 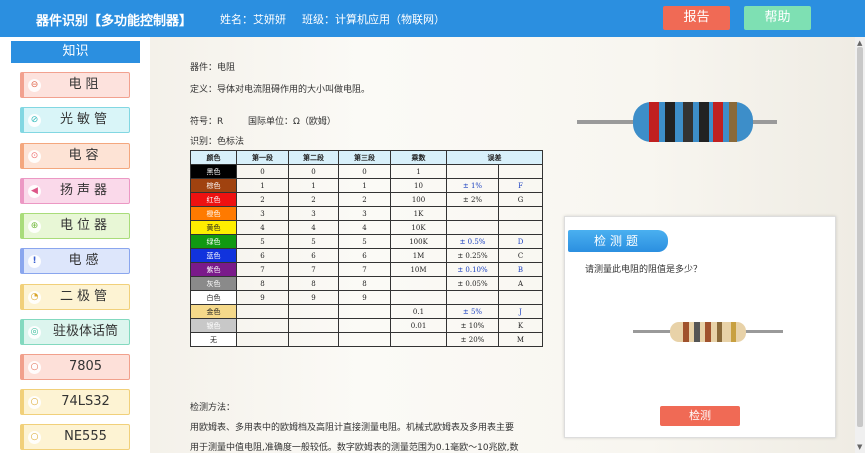 I want to click on unit: 国际单位：Ω（欧姆）, so click(x=292, y=122).